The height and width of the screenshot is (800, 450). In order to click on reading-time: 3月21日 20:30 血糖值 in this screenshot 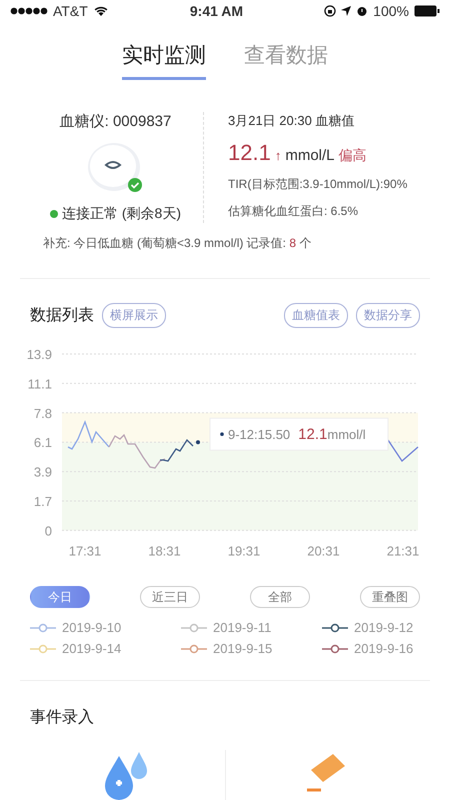, I will do `click(292, 121)`.